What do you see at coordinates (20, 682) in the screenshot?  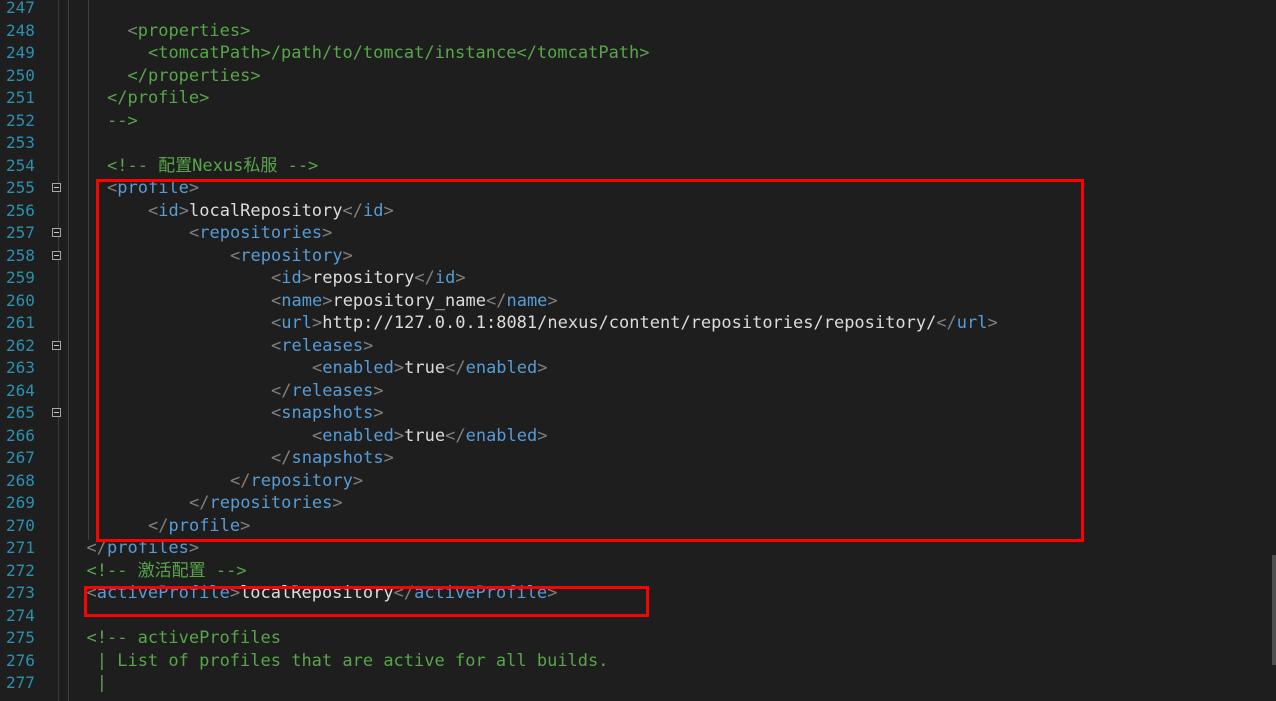 I see `line-number: 277` at bounding box center [20, 682].